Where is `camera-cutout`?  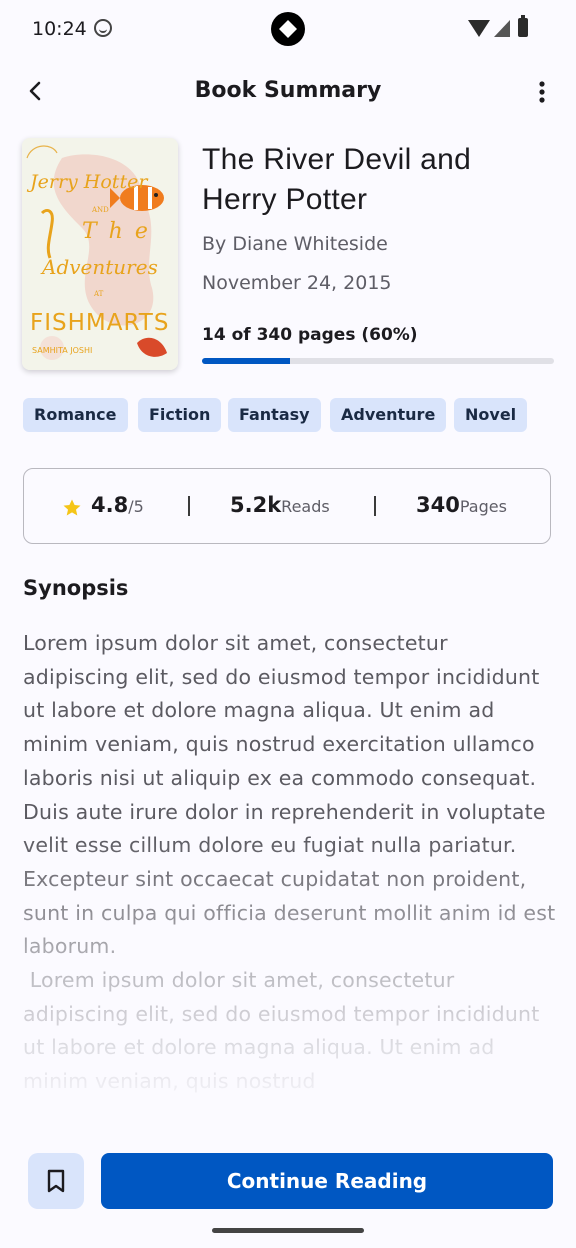
camera-cutout is located at coordinates (288, 29).